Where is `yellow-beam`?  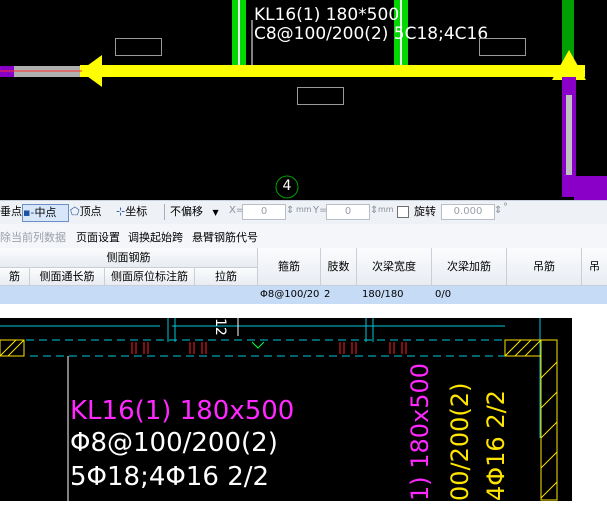 yellow-beam is located at coordinates (332, 71).